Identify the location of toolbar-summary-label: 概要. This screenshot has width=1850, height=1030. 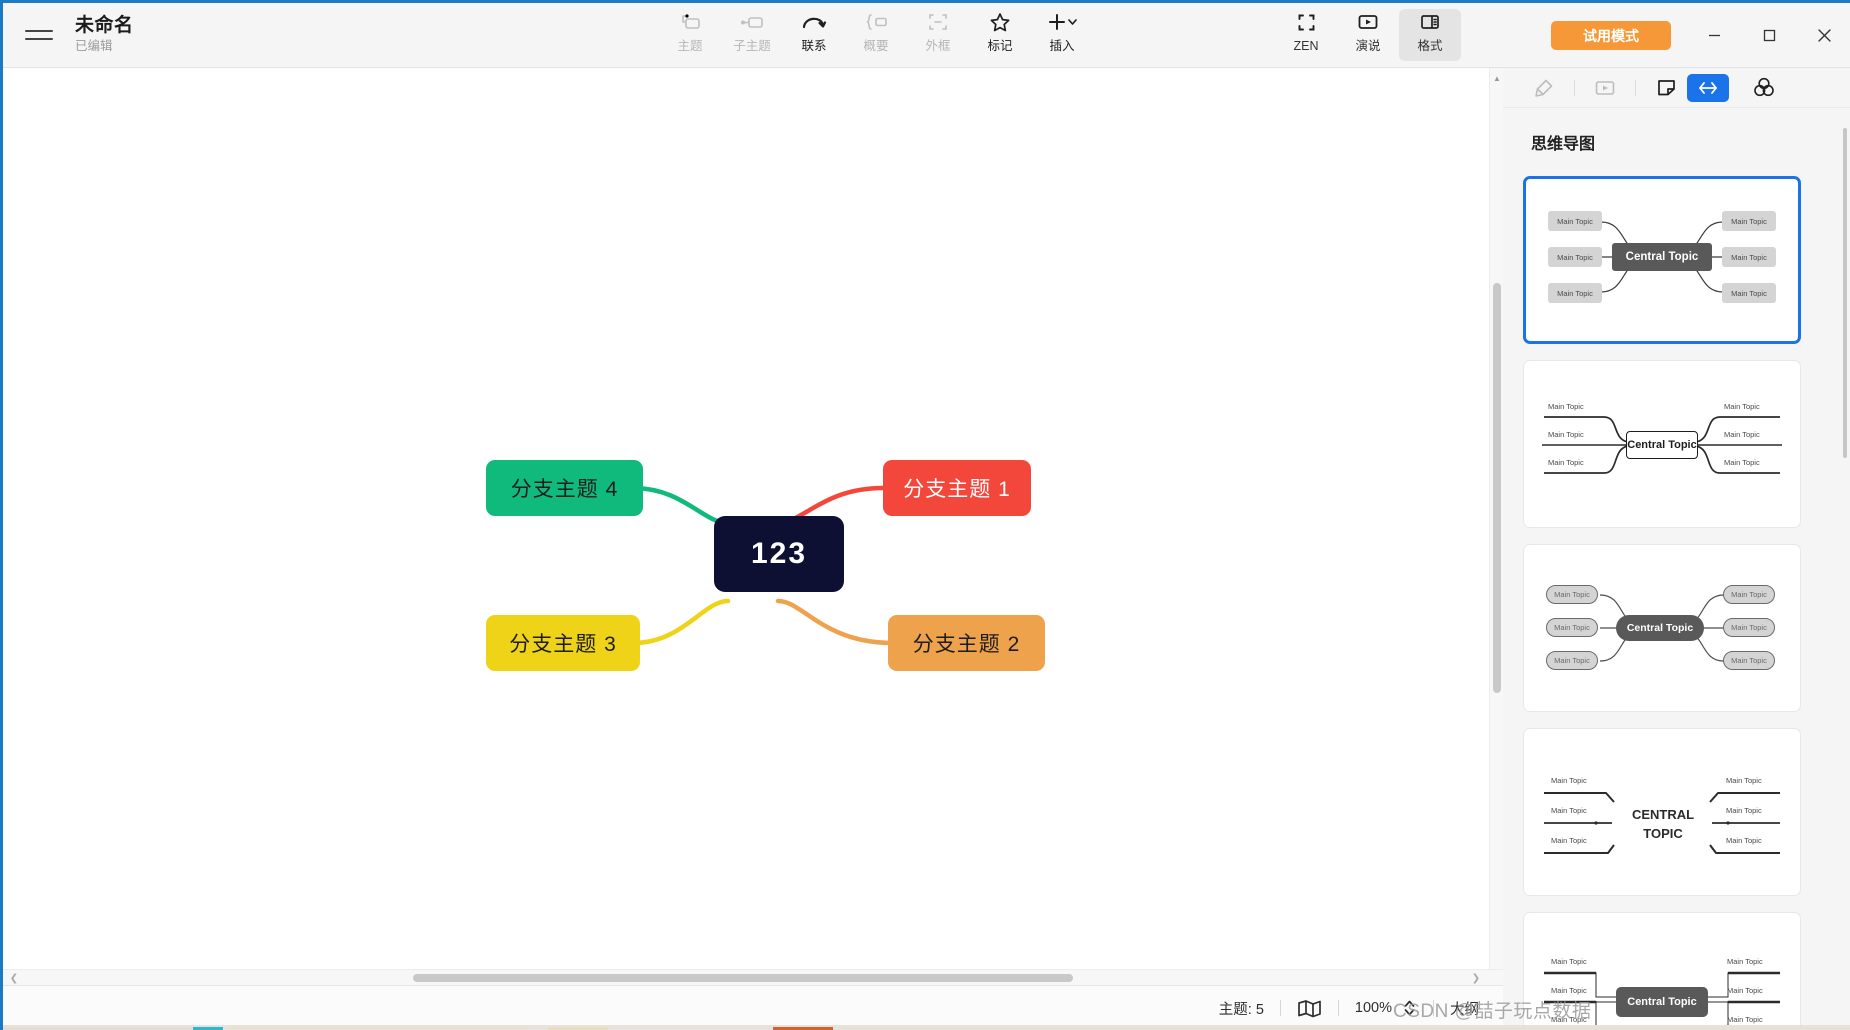
(876, 46).